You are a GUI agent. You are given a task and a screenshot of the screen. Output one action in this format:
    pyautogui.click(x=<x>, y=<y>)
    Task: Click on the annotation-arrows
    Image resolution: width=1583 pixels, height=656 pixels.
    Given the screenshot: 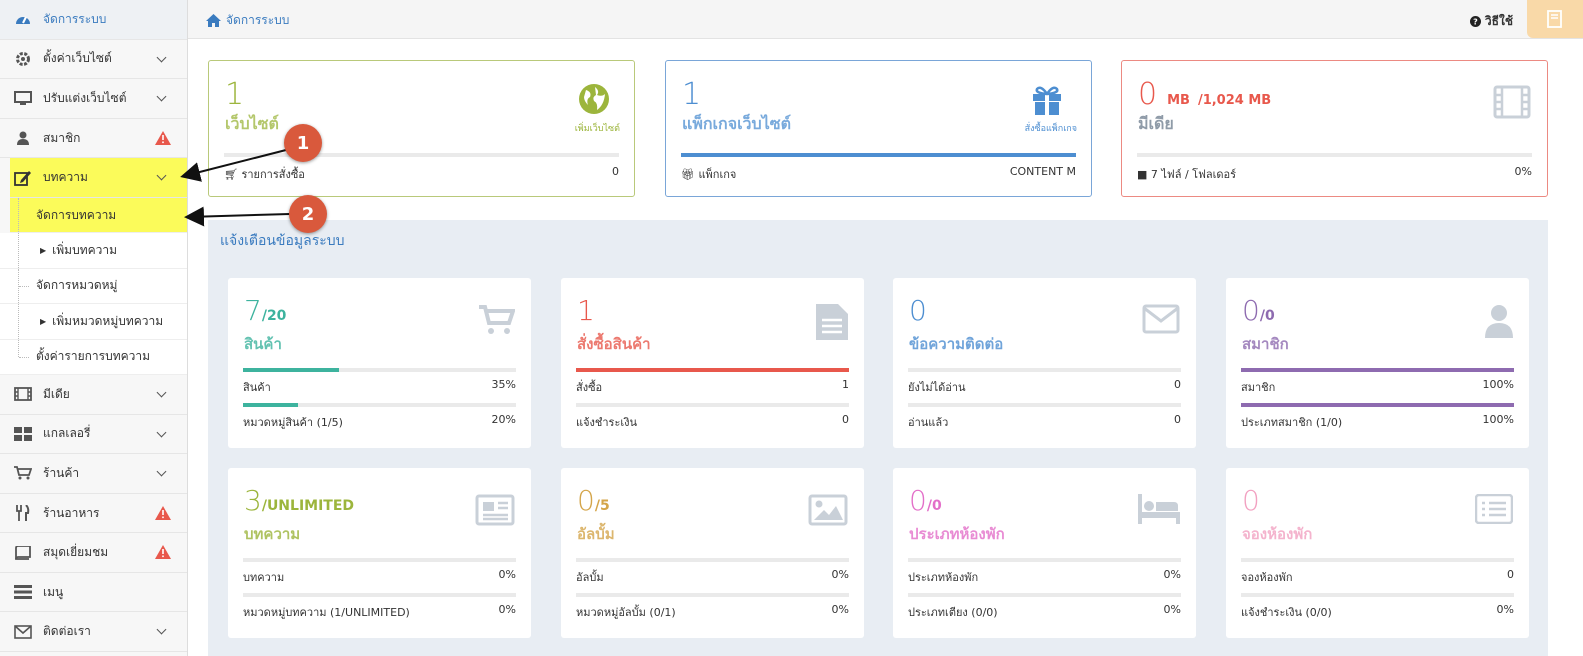 What is the action you would take?
    pyautogui.click(x=235, y=188)
    